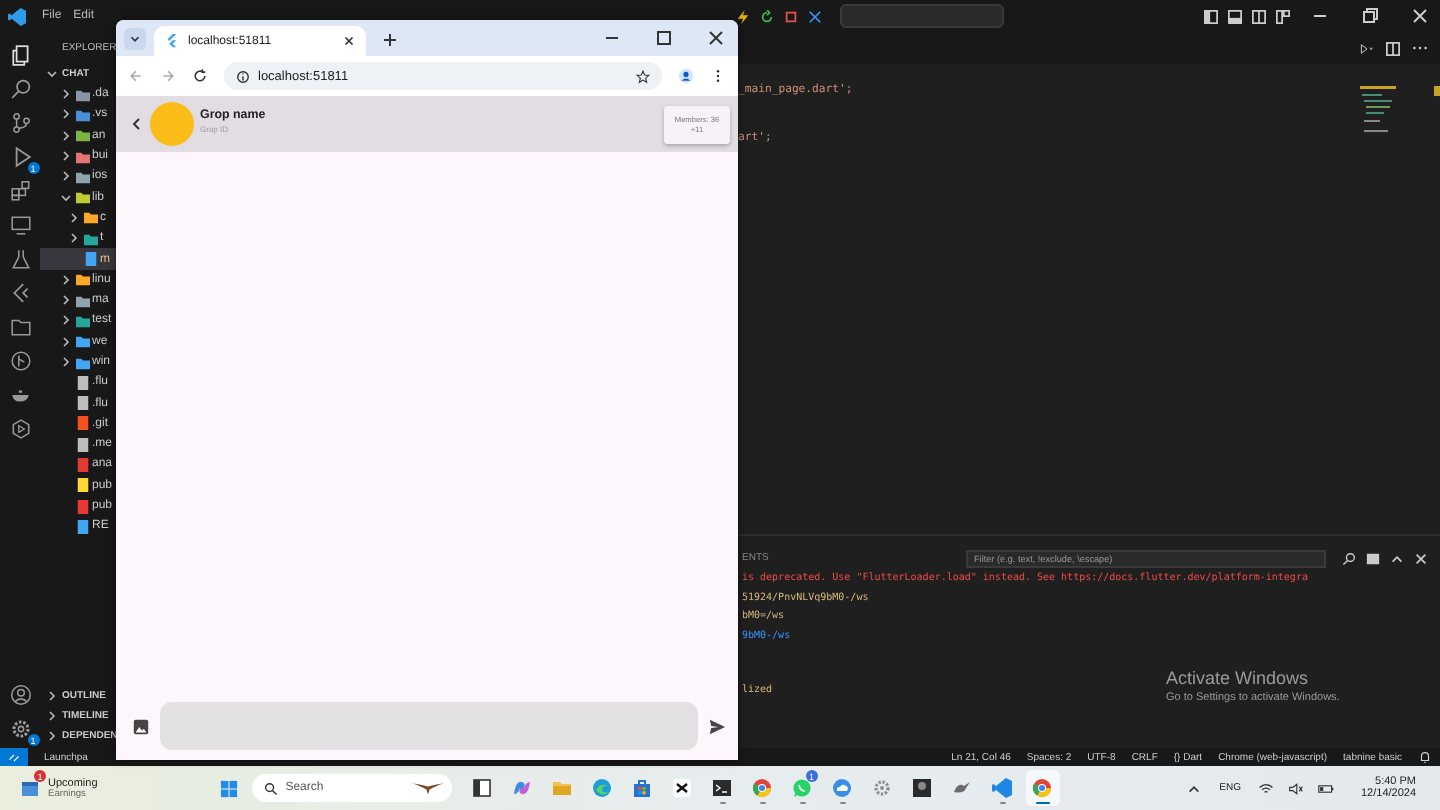  I want to click on run-menu-icon, so click(1367, 48).